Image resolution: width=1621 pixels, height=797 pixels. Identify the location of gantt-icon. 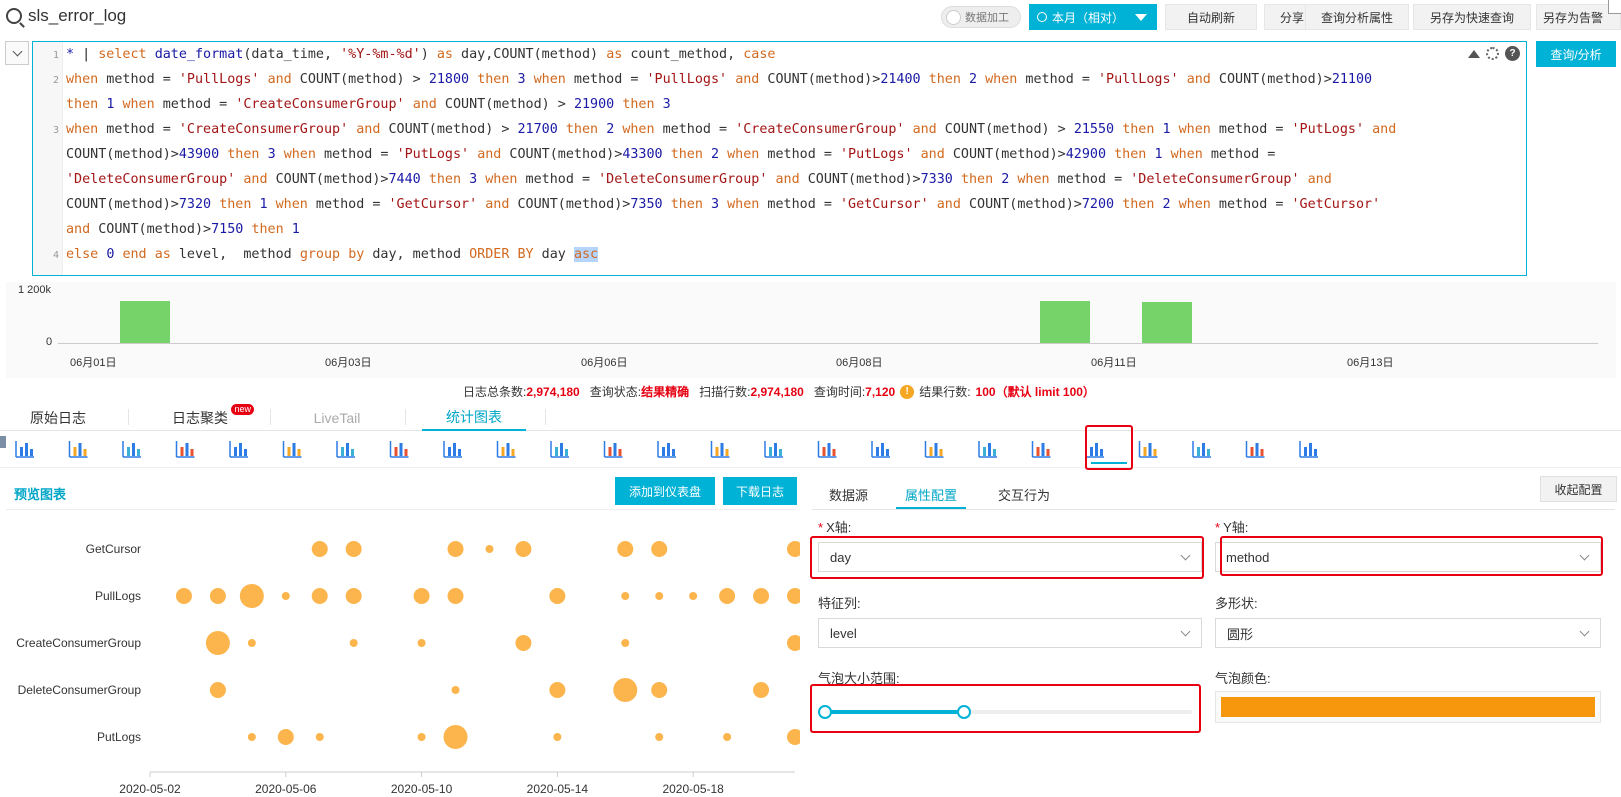
(1202, 448).